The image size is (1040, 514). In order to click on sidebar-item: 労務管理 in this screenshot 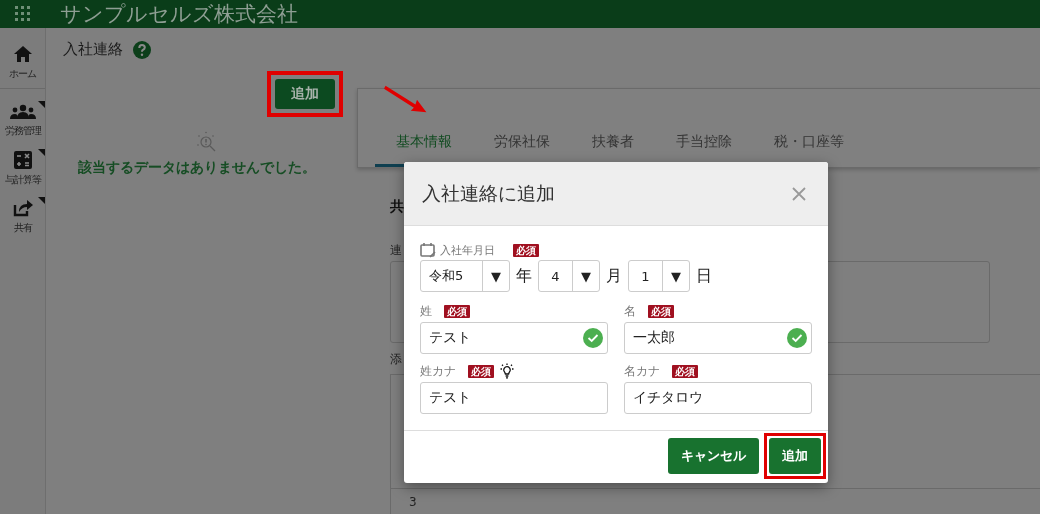, I will do `click(22, 121)`.